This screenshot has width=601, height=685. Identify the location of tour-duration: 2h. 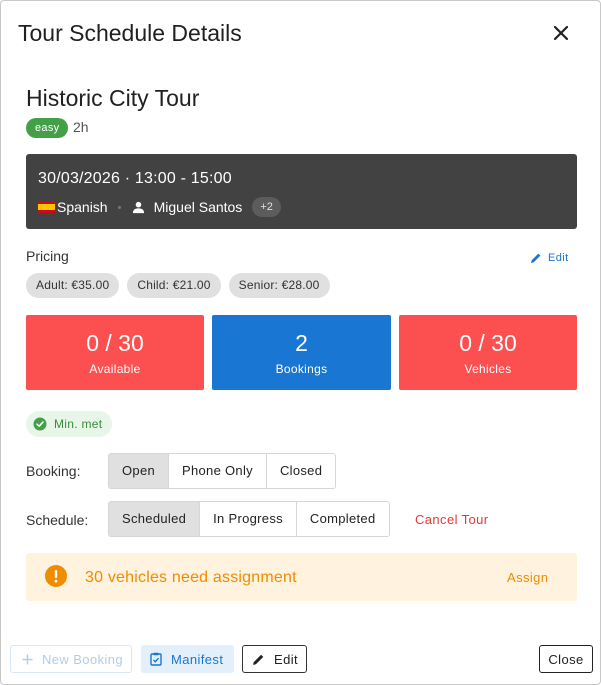
(81, 127).